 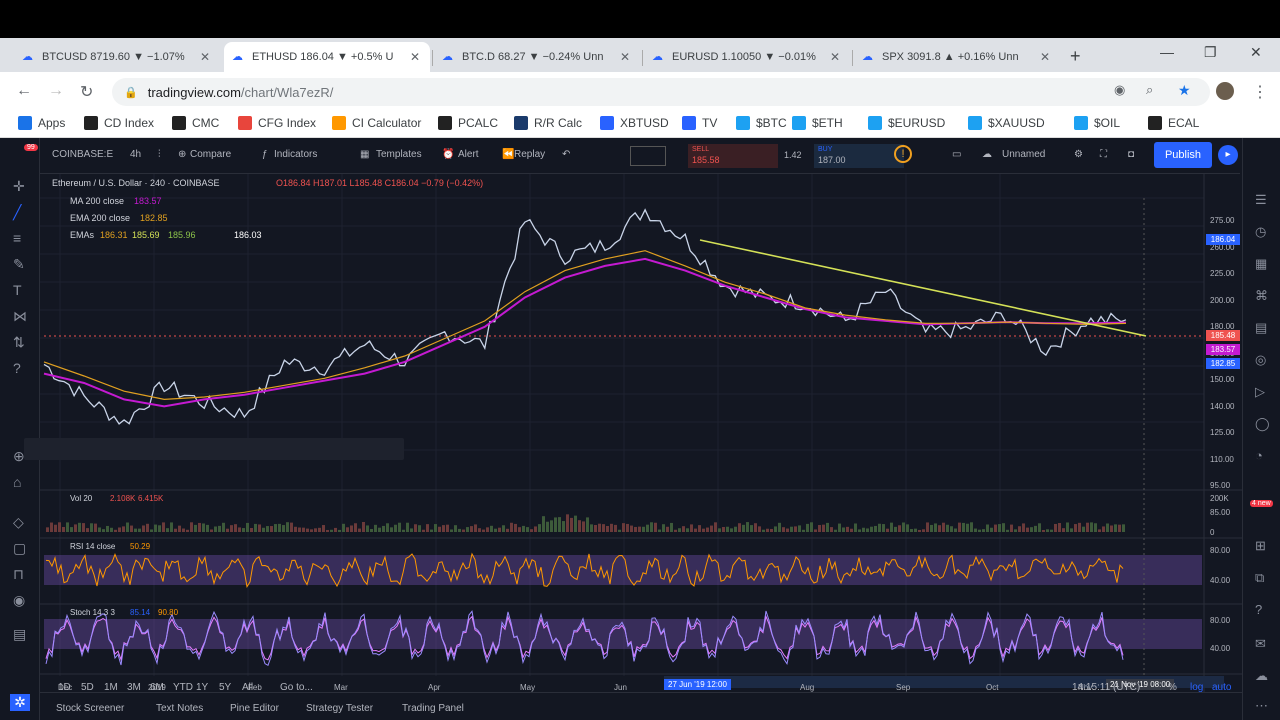 I want to click on bar-style-icon: ⫶, so click(x=159, y=154).